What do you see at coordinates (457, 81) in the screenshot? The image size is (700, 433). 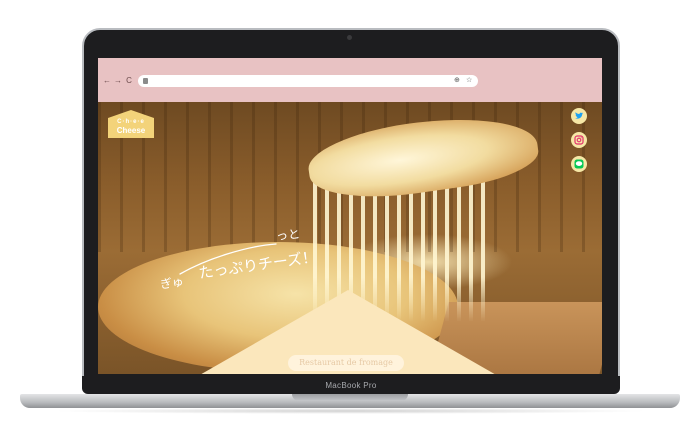 I see `zoom-icon: ⊕` at bounding box center [457, 81].